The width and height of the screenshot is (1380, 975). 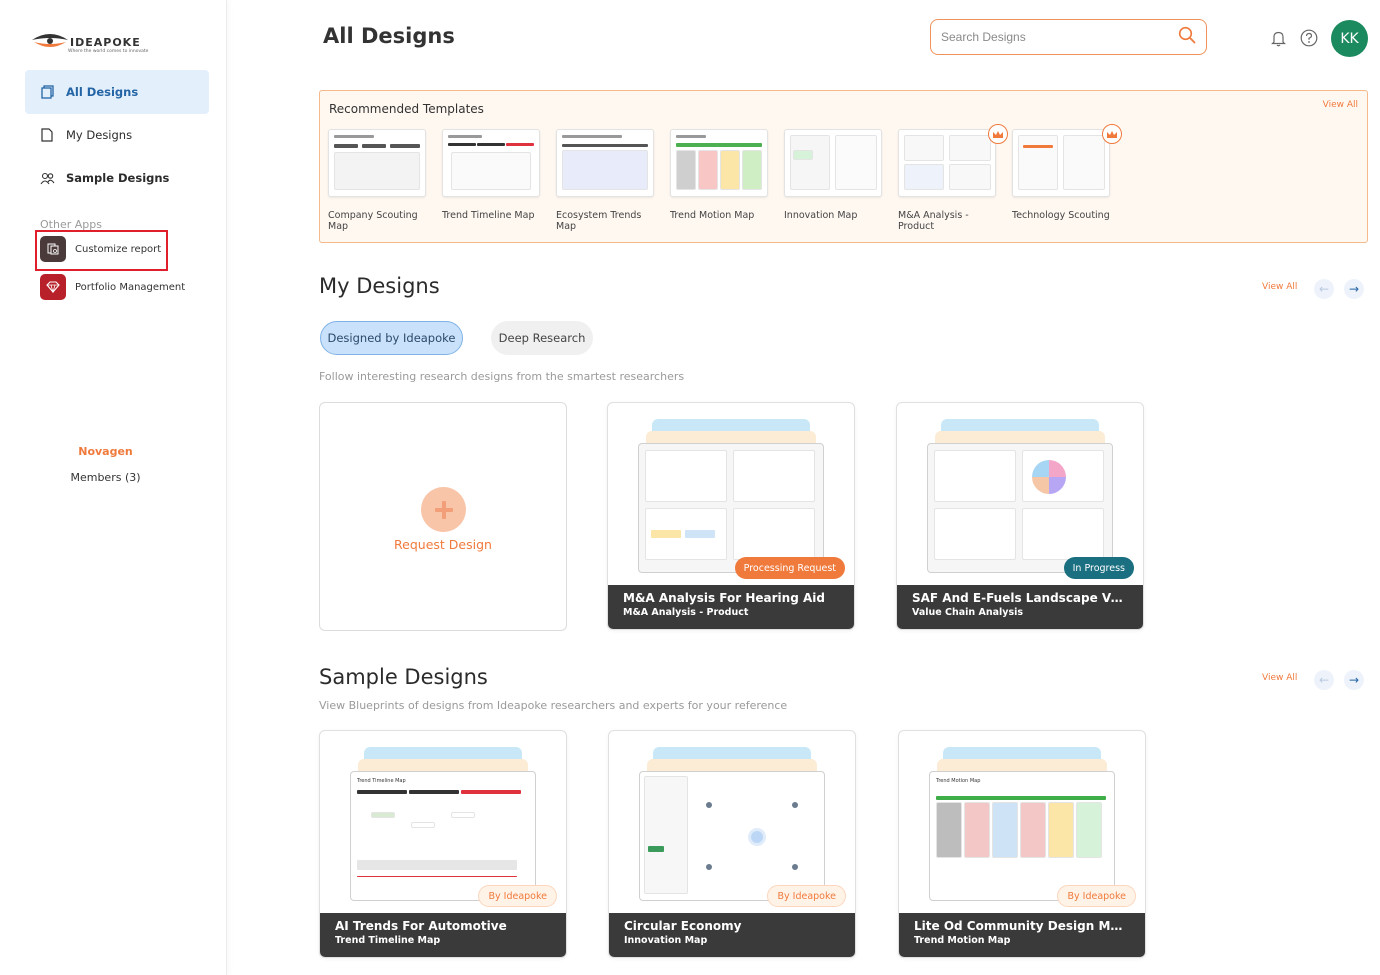 I want to click on nav-my-designs: My Designs, so click(x=117, y=135).